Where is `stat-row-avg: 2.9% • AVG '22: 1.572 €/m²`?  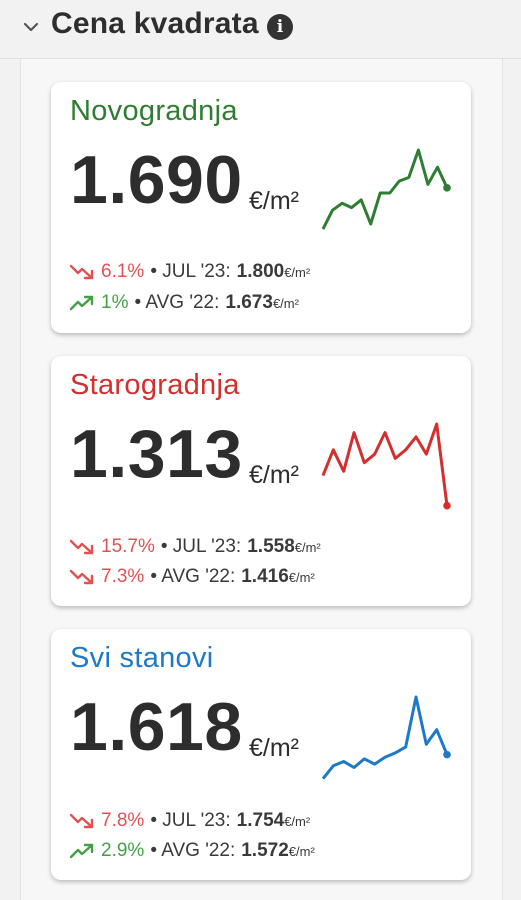
stat-row-avg: 2.9% • AVG '22: 1.572 €/m² is located at coordinates (192, 851).